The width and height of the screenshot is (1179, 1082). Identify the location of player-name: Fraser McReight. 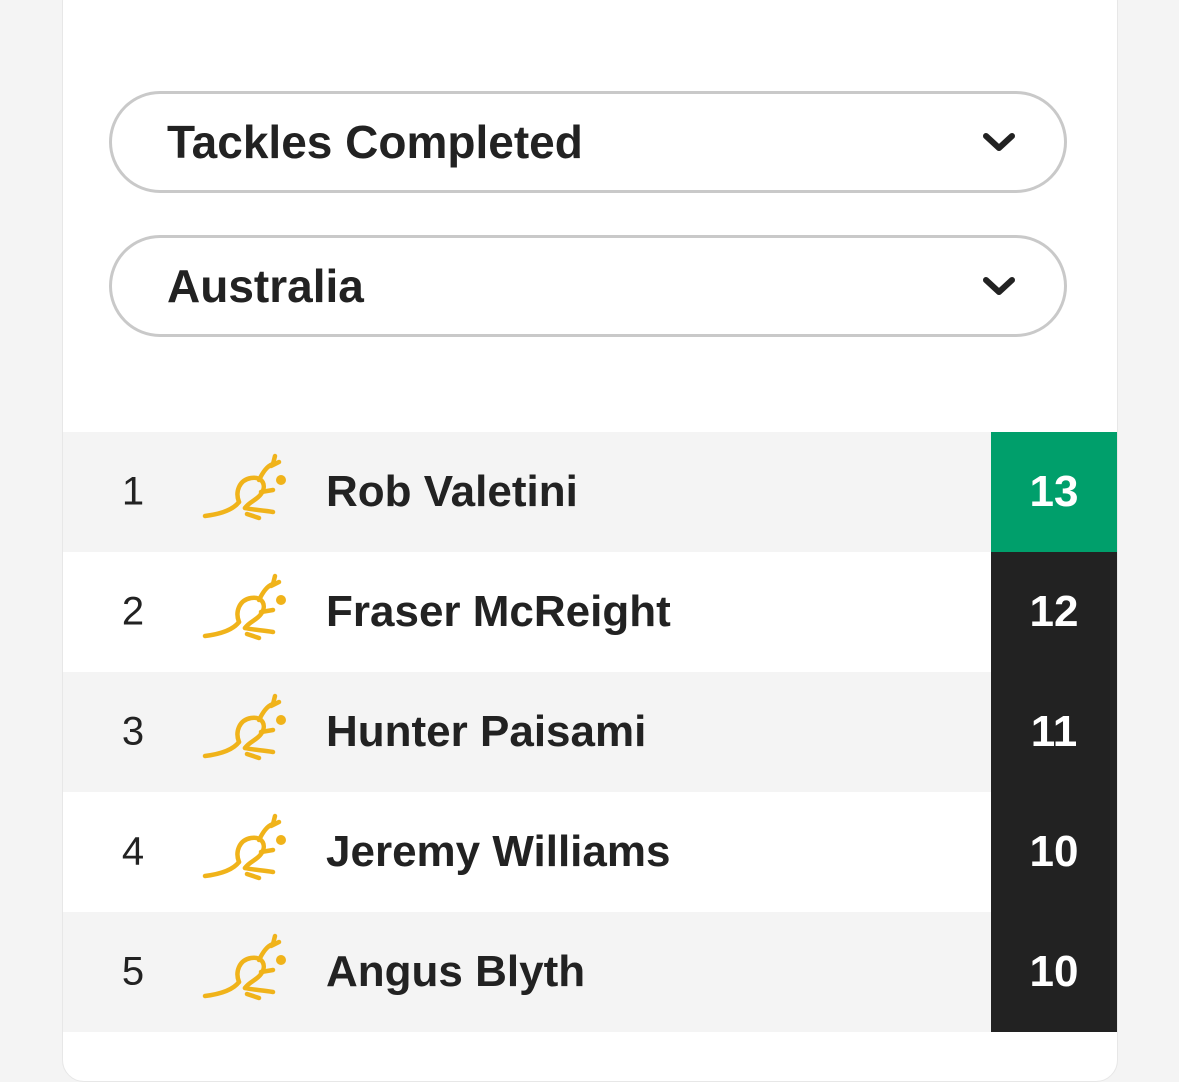
(498, 611).